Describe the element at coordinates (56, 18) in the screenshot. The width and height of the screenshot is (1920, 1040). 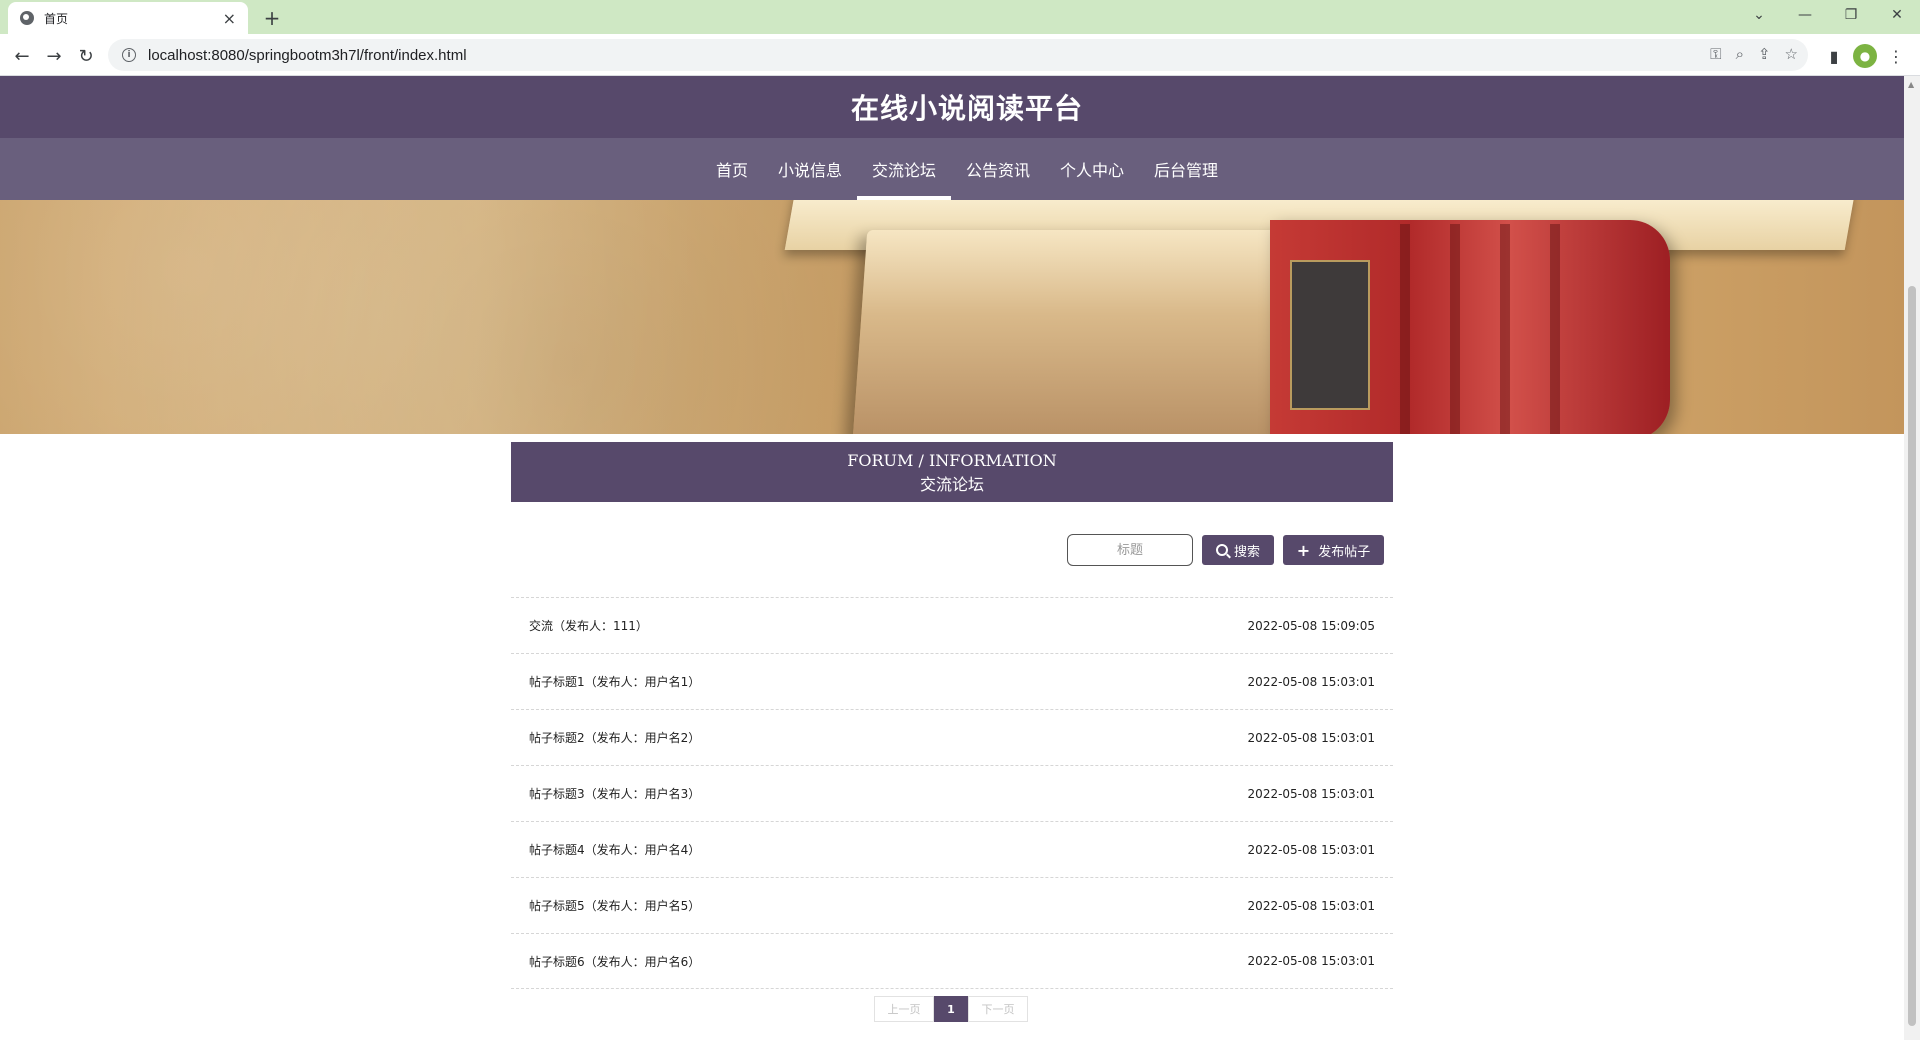
I see `tab-title: 首页` at that location.